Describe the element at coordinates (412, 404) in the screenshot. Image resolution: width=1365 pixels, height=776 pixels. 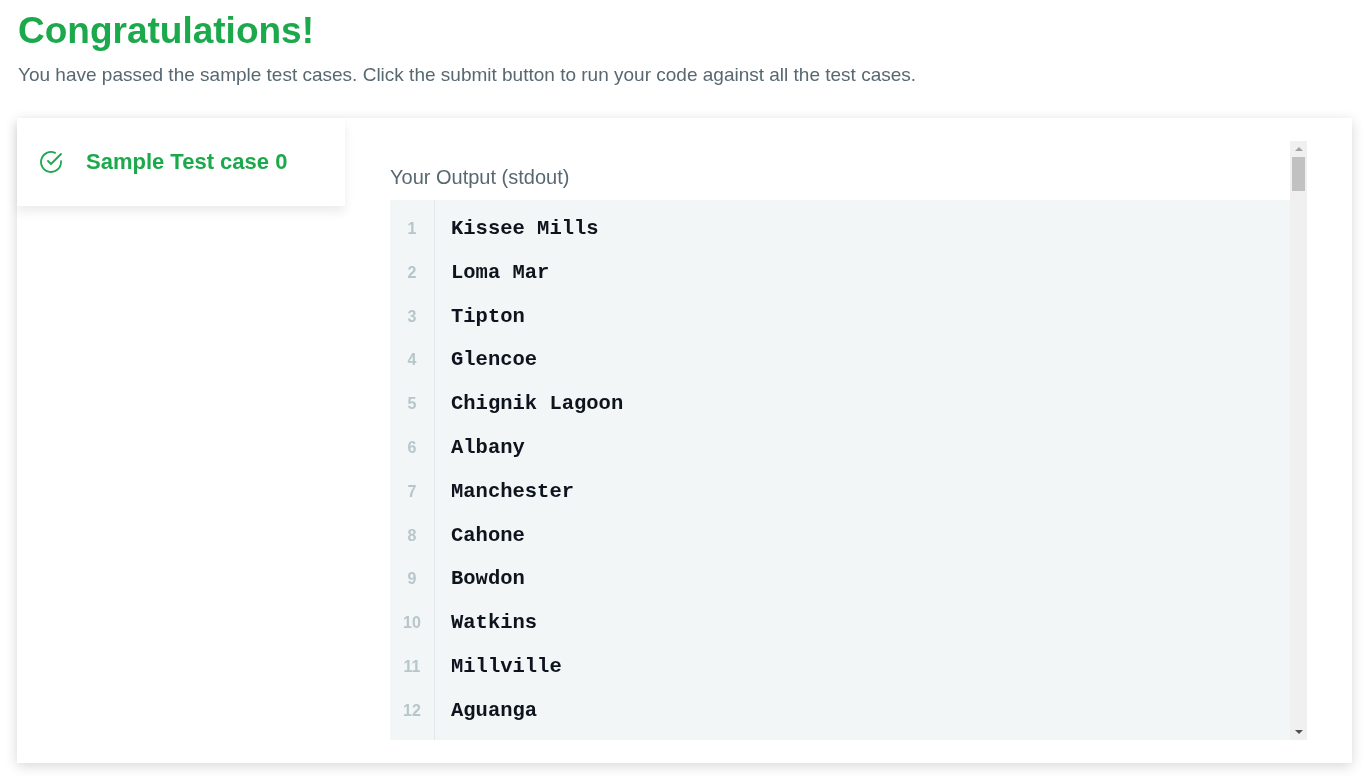
I see `line-number: 5` at that location.